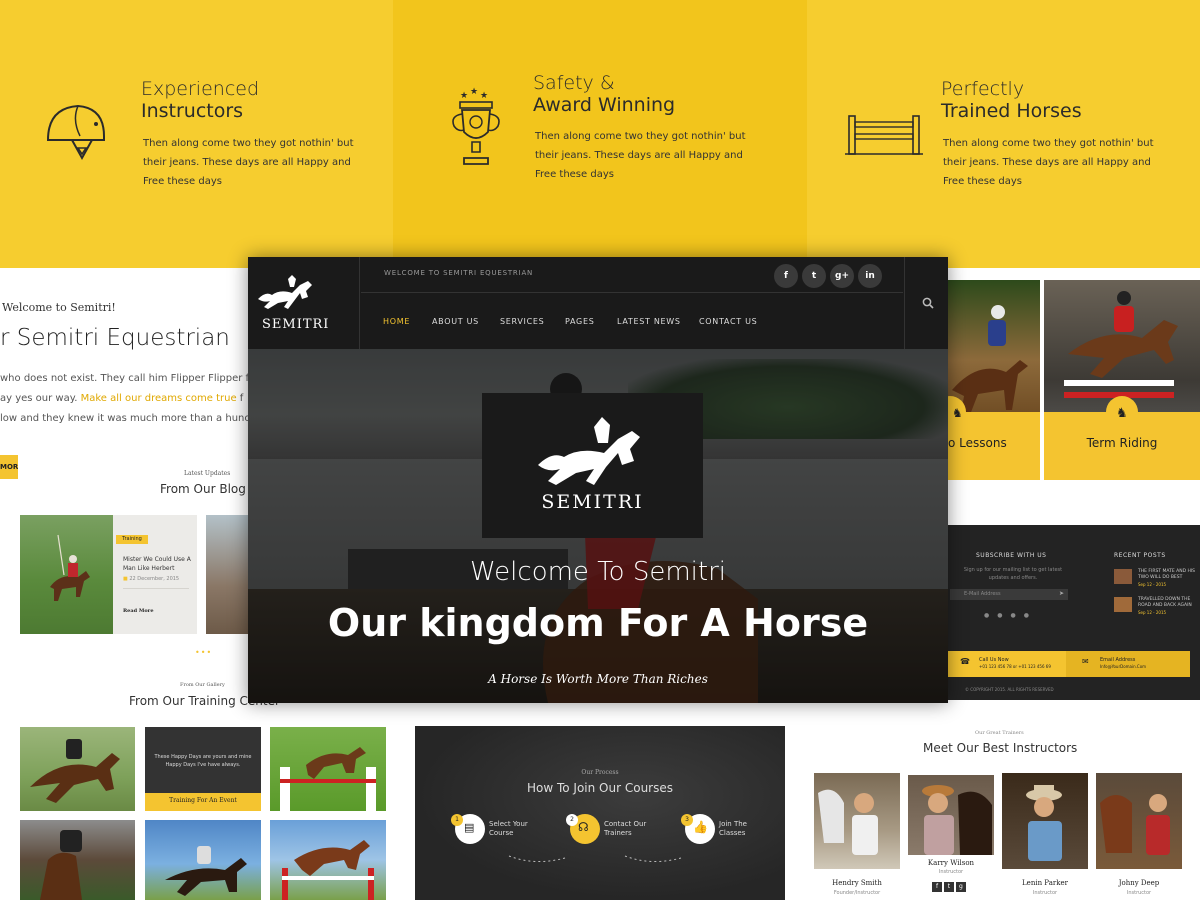 The image size is (1200, 900). Describe the element at coordinates (728, 321) in the screenshot. I see `nav-contact-us: CONTACT US` at that location.